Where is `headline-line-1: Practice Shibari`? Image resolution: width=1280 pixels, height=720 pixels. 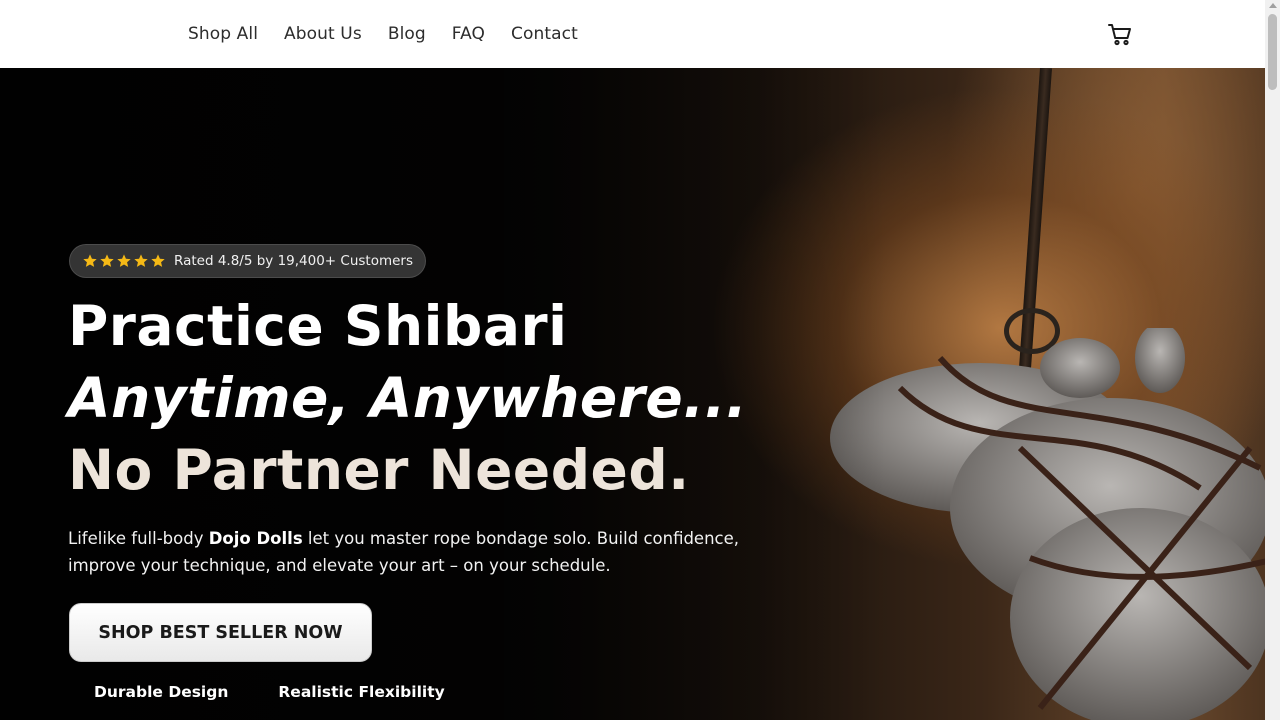
headline-line-1: Practice Shibari is located at coordinates (318, 326).